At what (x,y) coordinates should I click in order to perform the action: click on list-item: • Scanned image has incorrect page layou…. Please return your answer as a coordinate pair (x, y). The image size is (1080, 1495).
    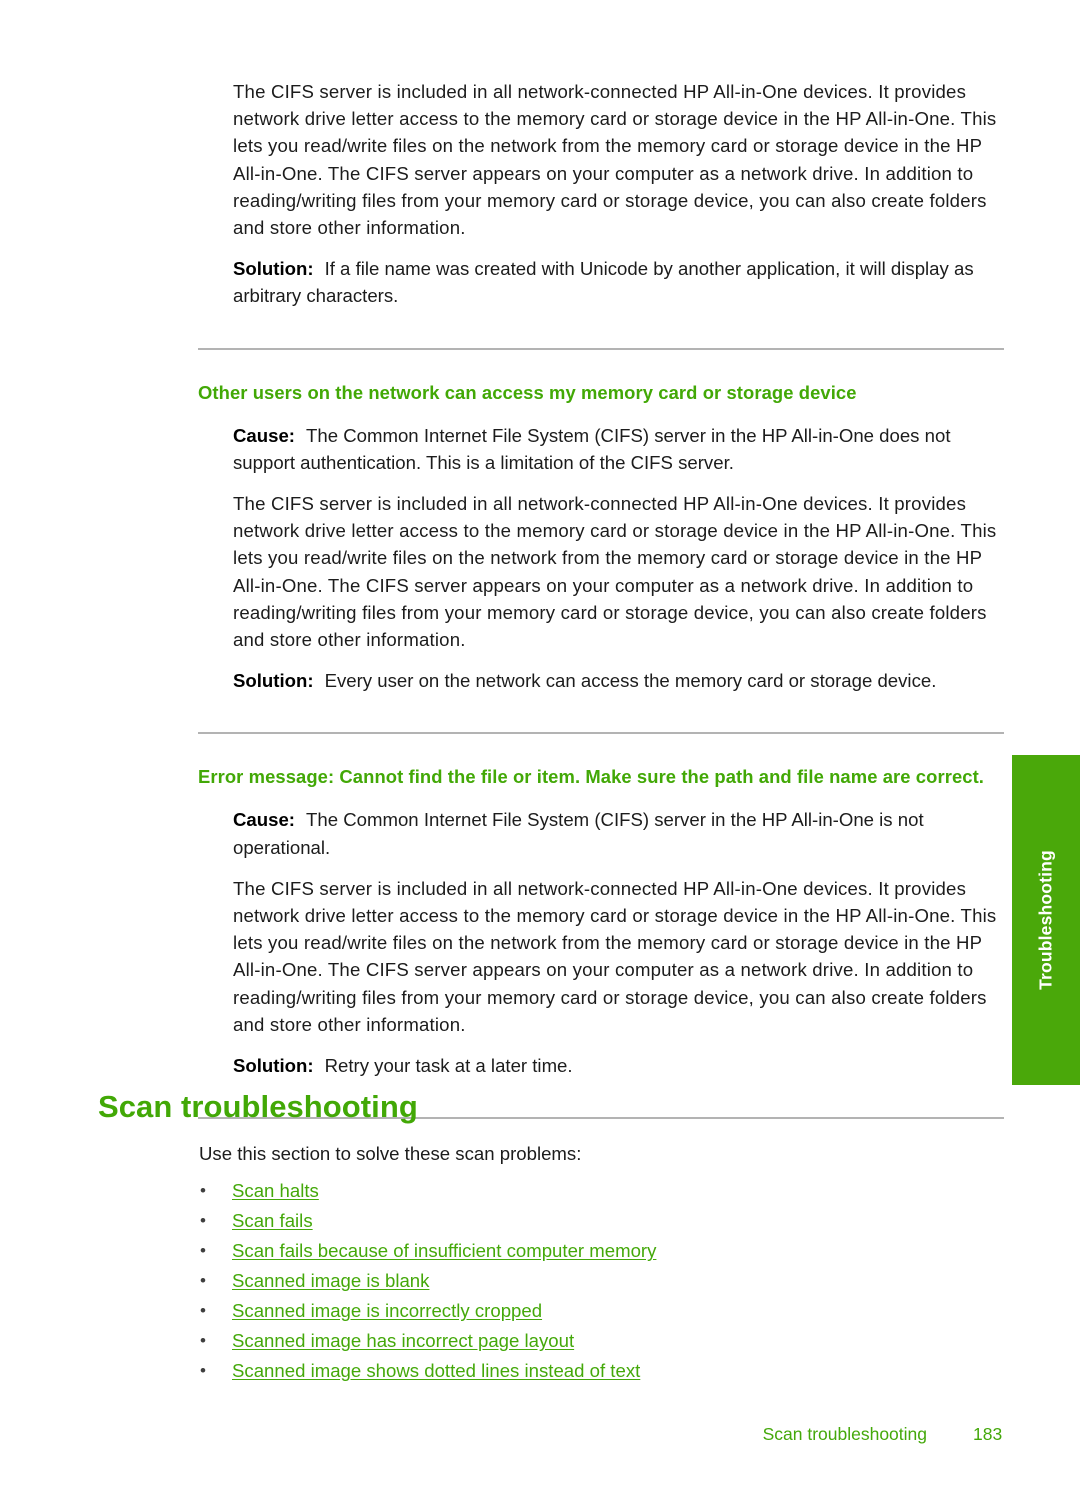
    Looking at the image, I should click on (426, 1341).